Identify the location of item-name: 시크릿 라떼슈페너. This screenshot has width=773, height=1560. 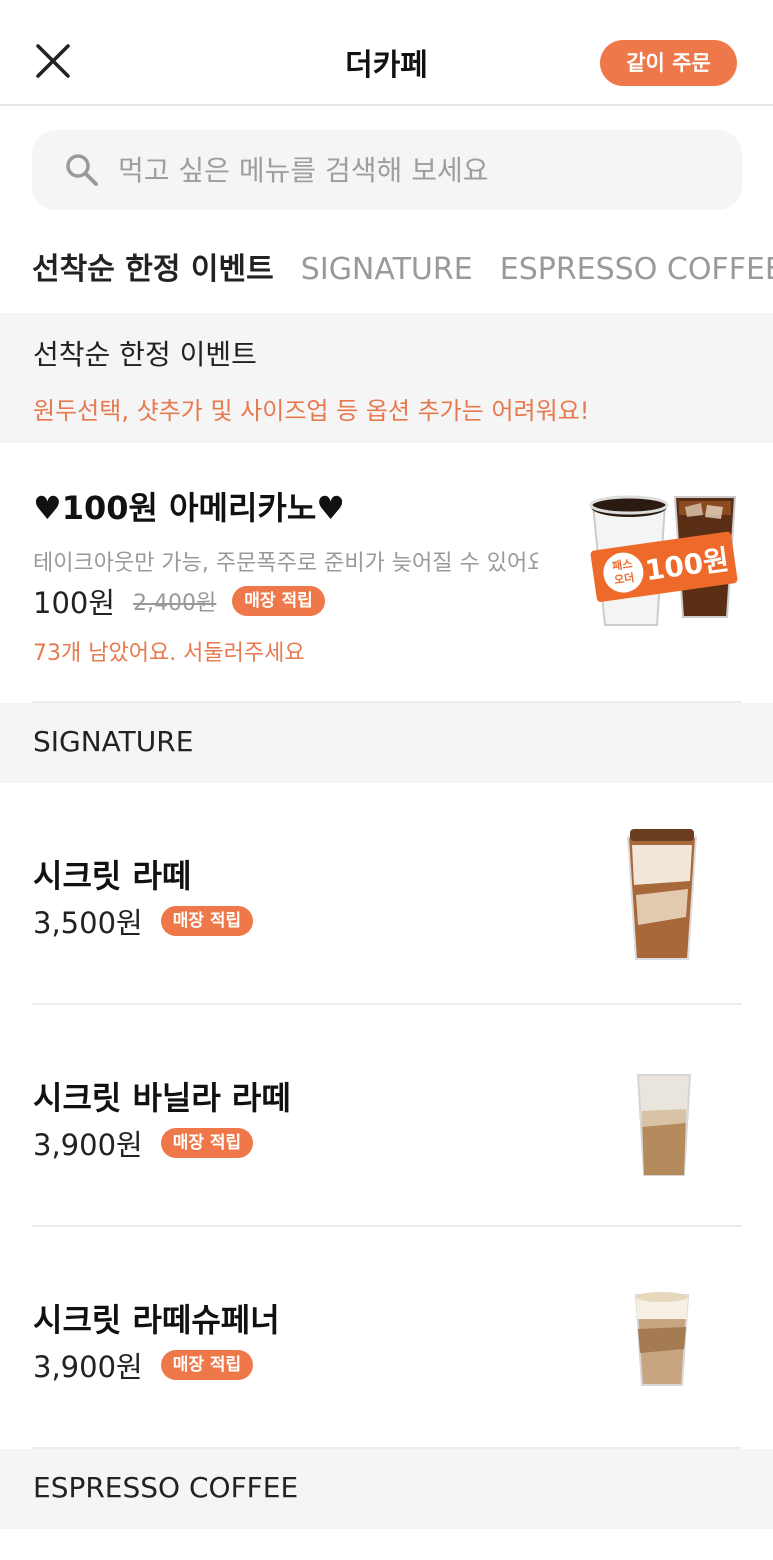
(156, 1320).